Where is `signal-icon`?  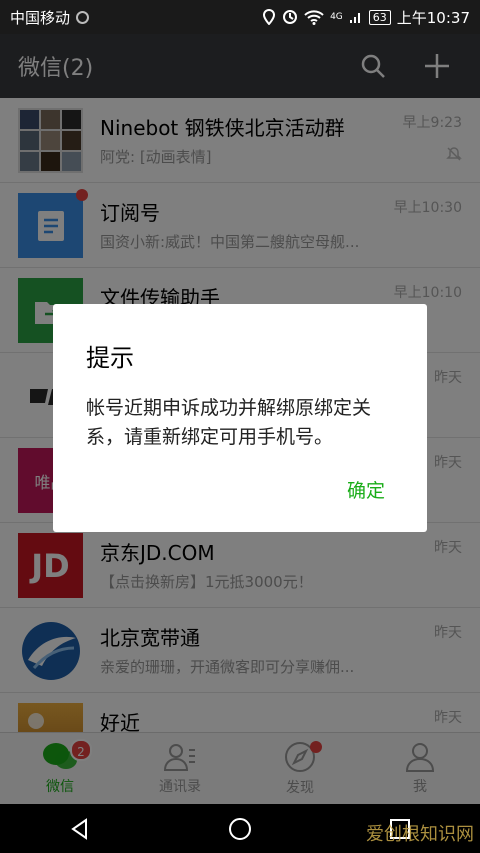 signal-icon is located at coordinates (354, 18).